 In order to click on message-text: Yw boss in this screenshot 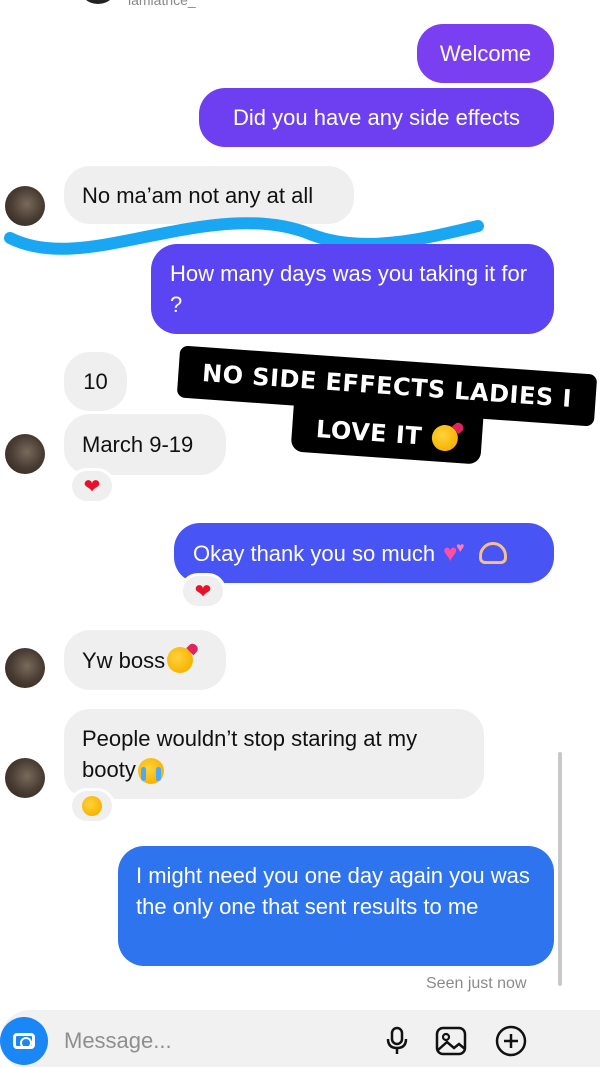, I will do `click(124, 660)`.